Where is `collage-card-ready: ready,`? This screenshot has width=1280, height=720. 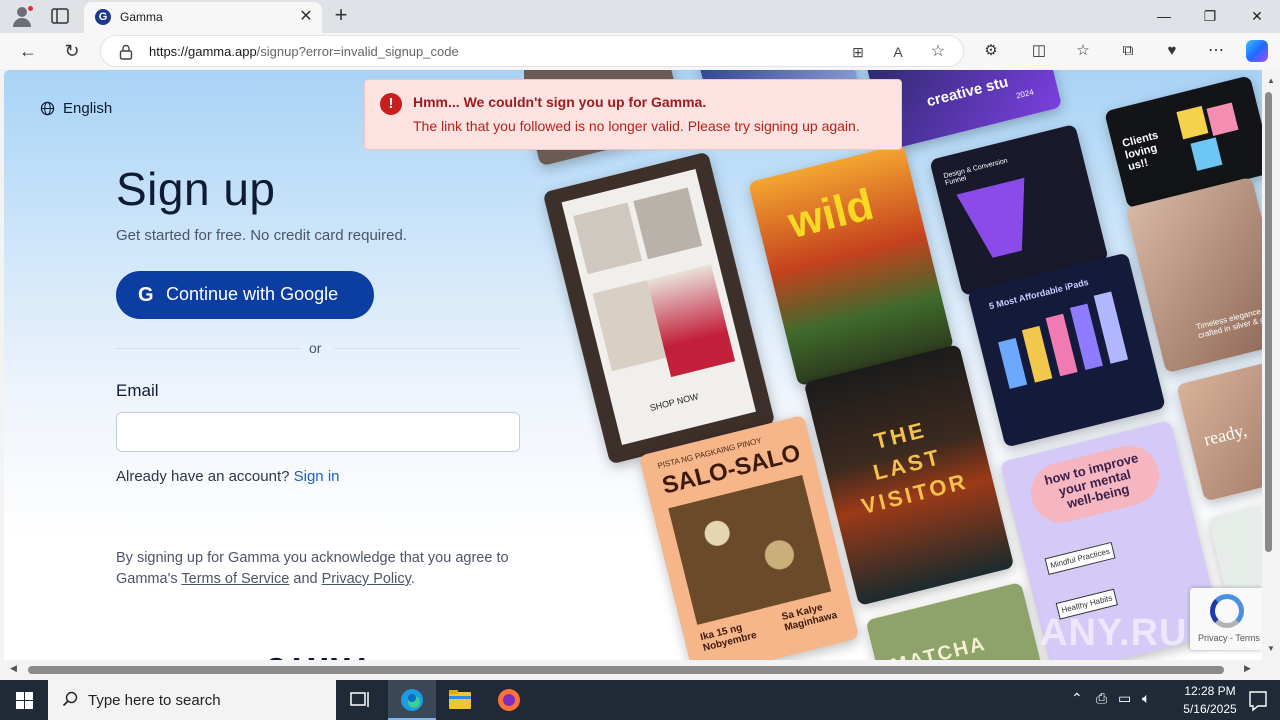
collage-card-ready: ready, is located at coordinates (1219, 430).